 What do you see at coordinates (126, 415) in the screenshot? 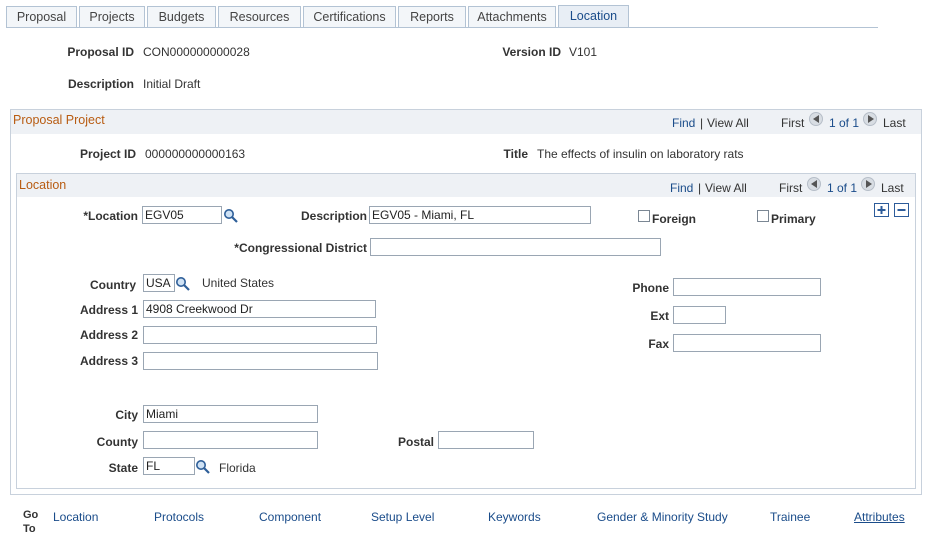
I see `city-label: City` at bounding box center [126, 415].